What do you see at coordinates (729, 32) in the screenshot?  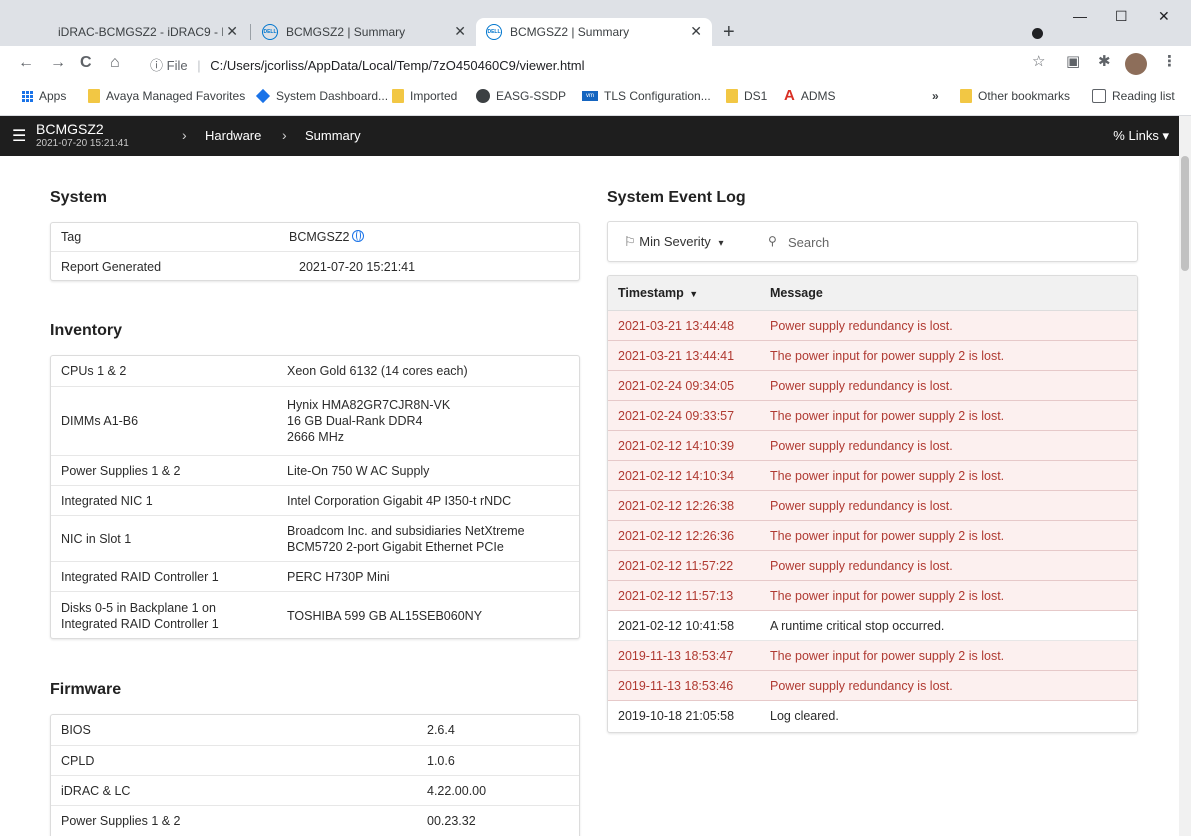 I see `plus-icon: +` at bounding box center [729, 32].